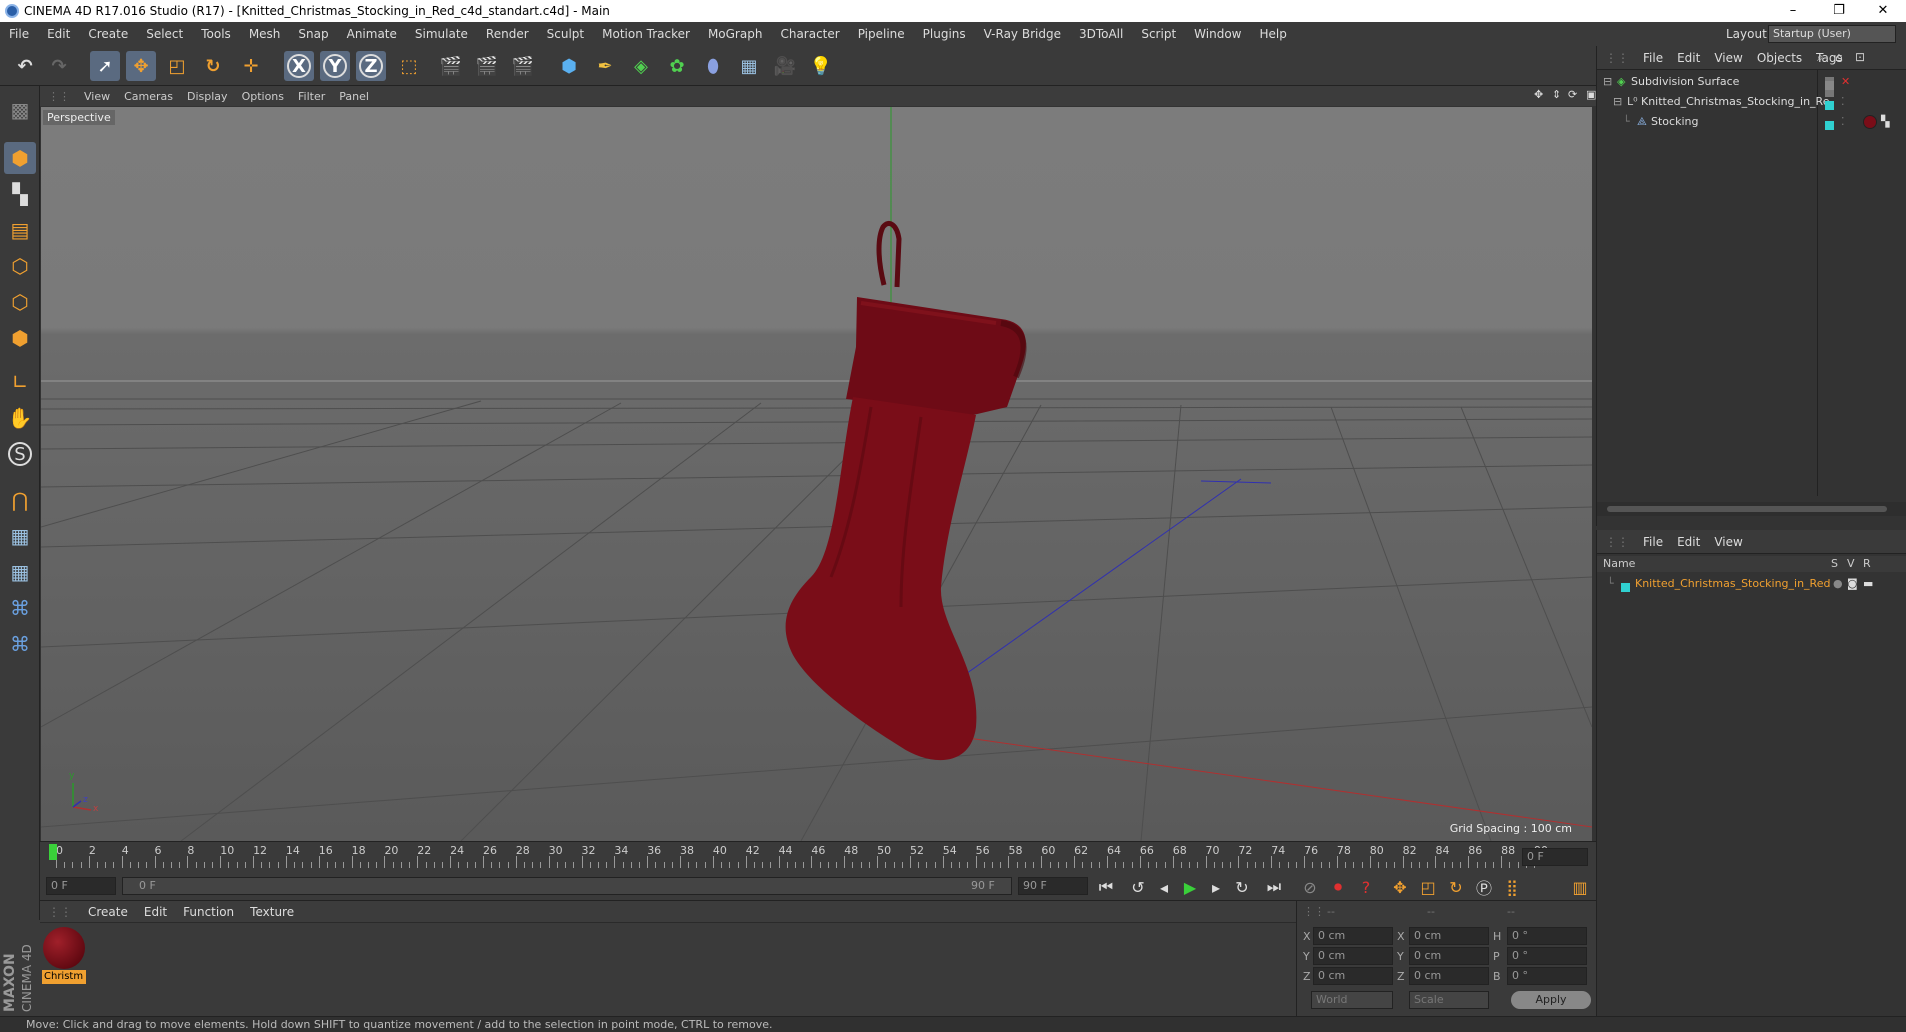 The height and width of the screenshot is (1032, 1906). Describe the element at coordinates (354, 96) in the screenshot. I see `viewport-menu-panel: Panel` at that location.